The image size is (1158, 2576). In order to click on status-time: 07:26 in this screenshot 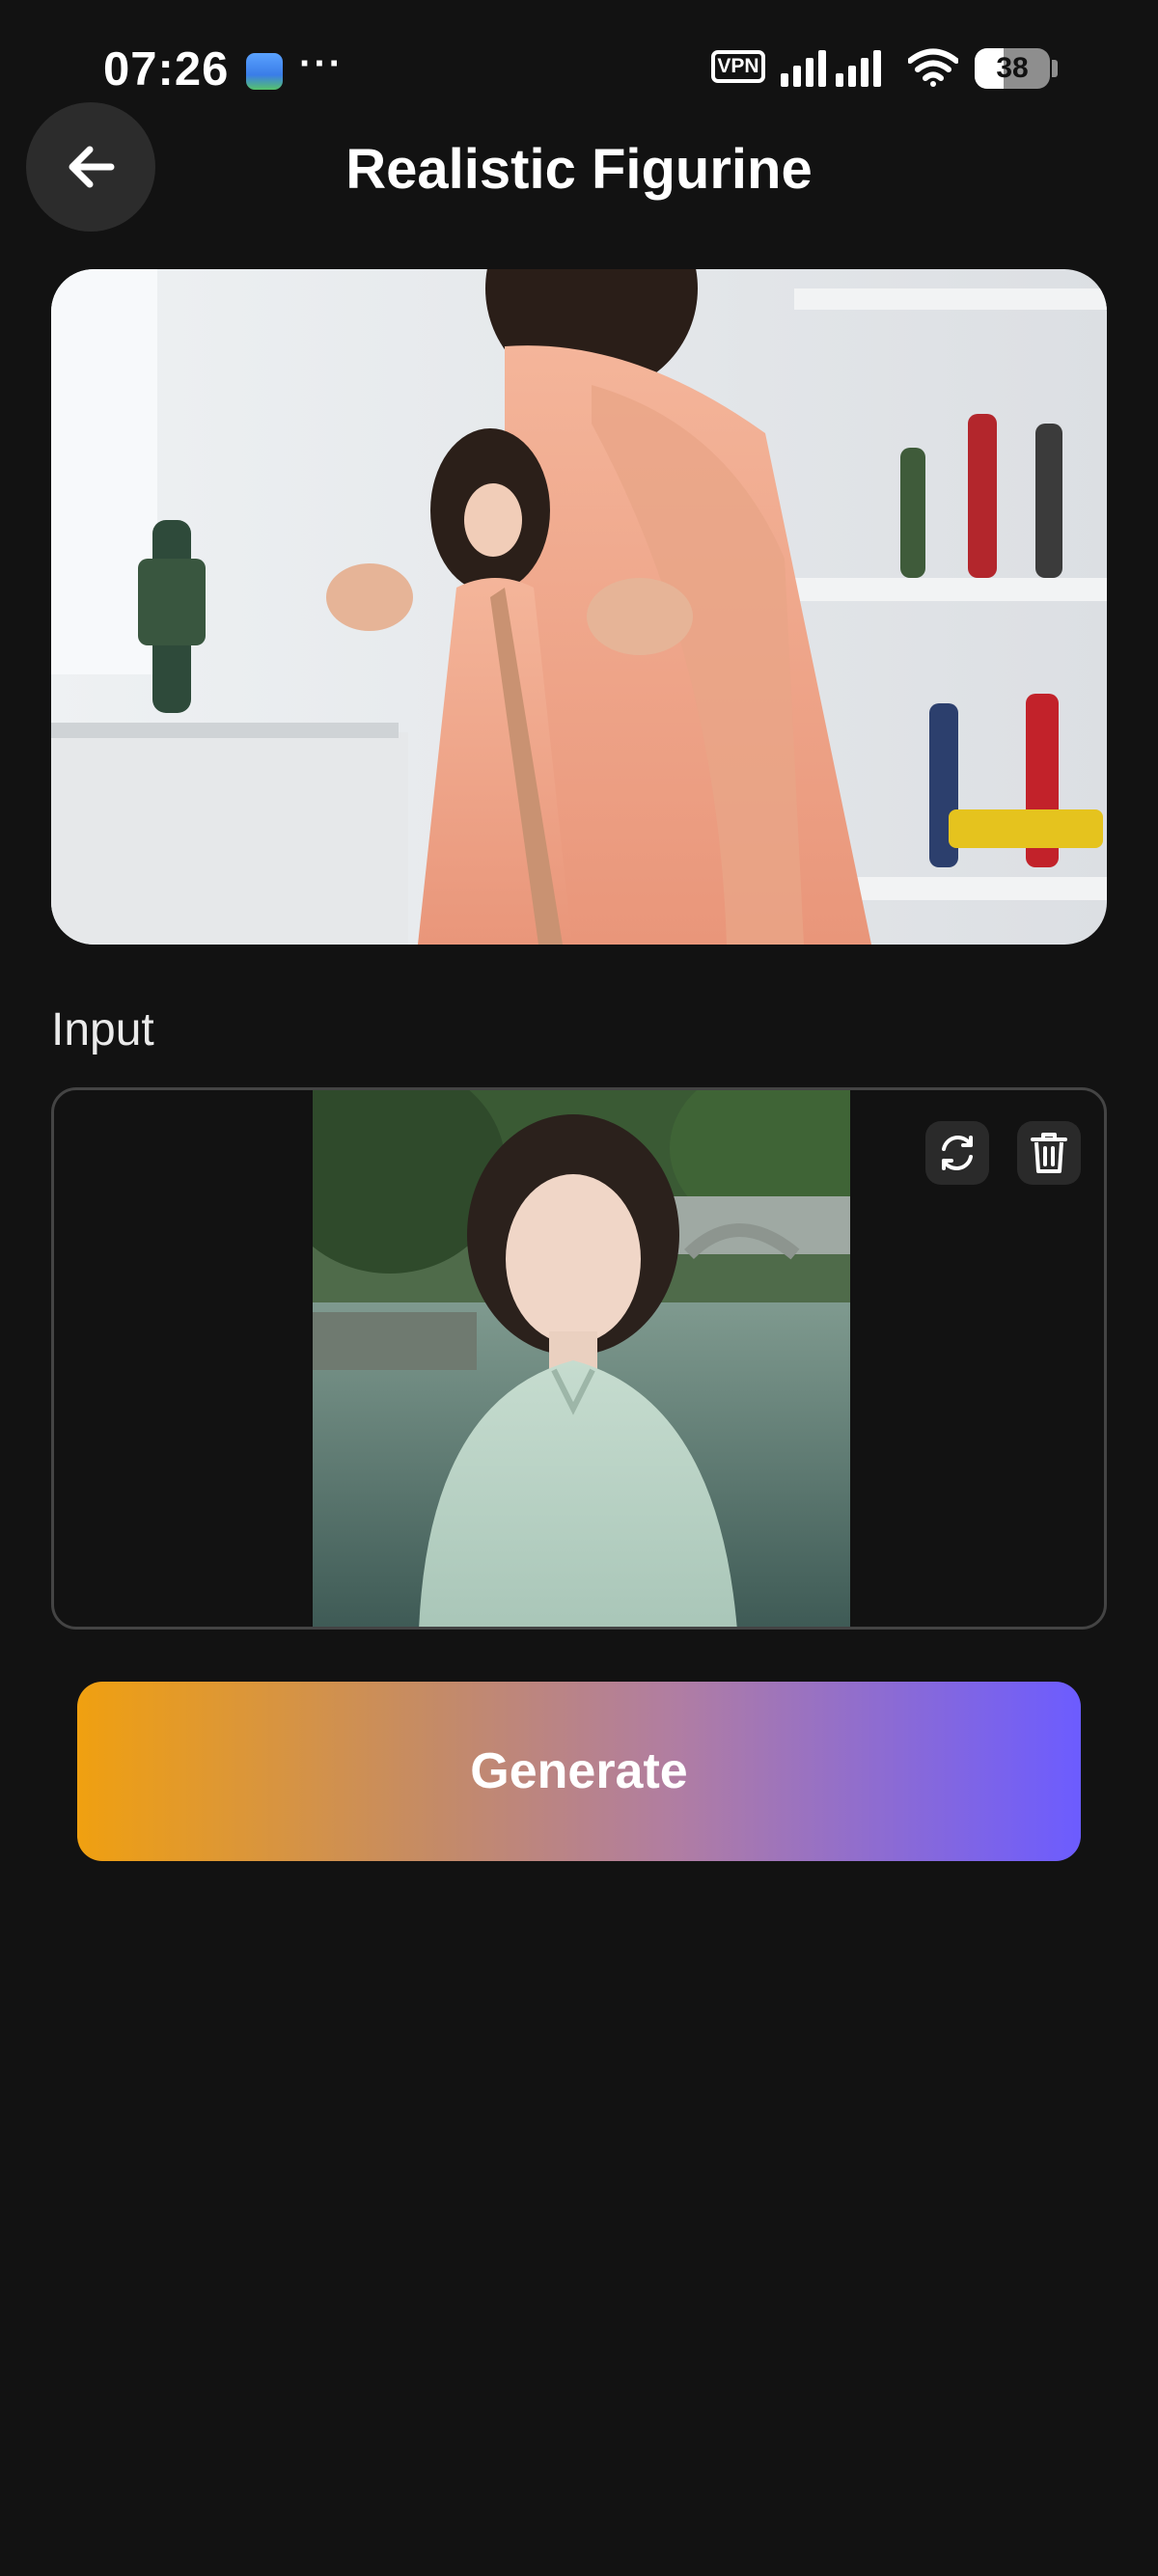, I will do `click(166, 69)`.